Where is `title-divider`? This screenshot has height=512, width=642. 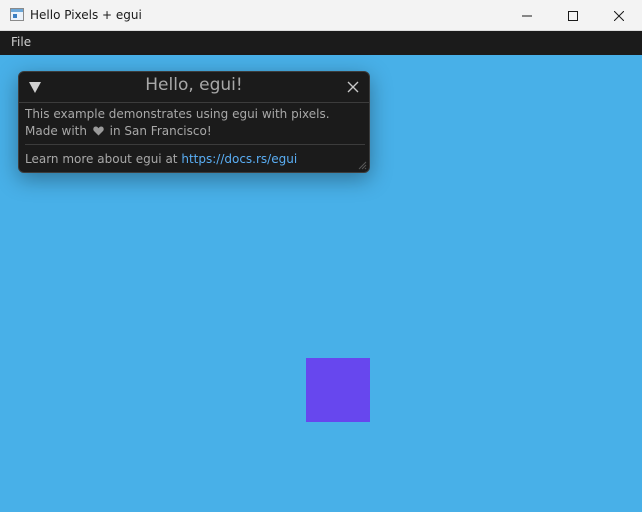
title-divider is located at coordinates (194, 102).